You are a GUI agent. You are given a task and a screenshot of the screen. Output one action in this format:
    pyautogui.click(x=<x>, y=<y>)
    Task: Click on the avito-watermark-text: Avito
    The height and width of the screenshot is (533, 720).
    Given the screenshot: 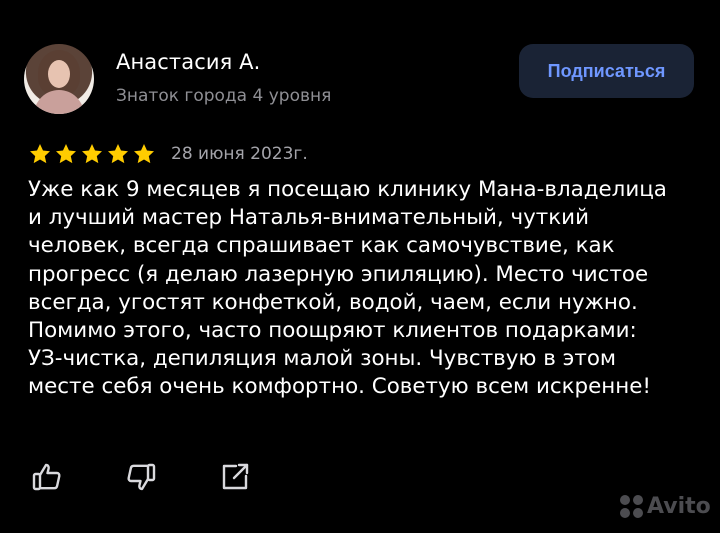 What is the action you would take?
    pyautogui.click(x=679, y=506)
    